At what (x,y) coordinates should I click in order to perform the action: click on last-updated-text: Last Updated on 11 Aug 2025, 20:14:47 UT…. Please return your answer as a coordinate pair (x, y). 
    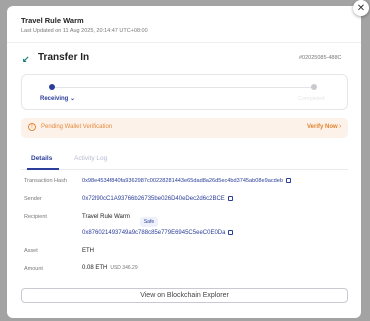
    Looking at the image, I should click on (84, 31).